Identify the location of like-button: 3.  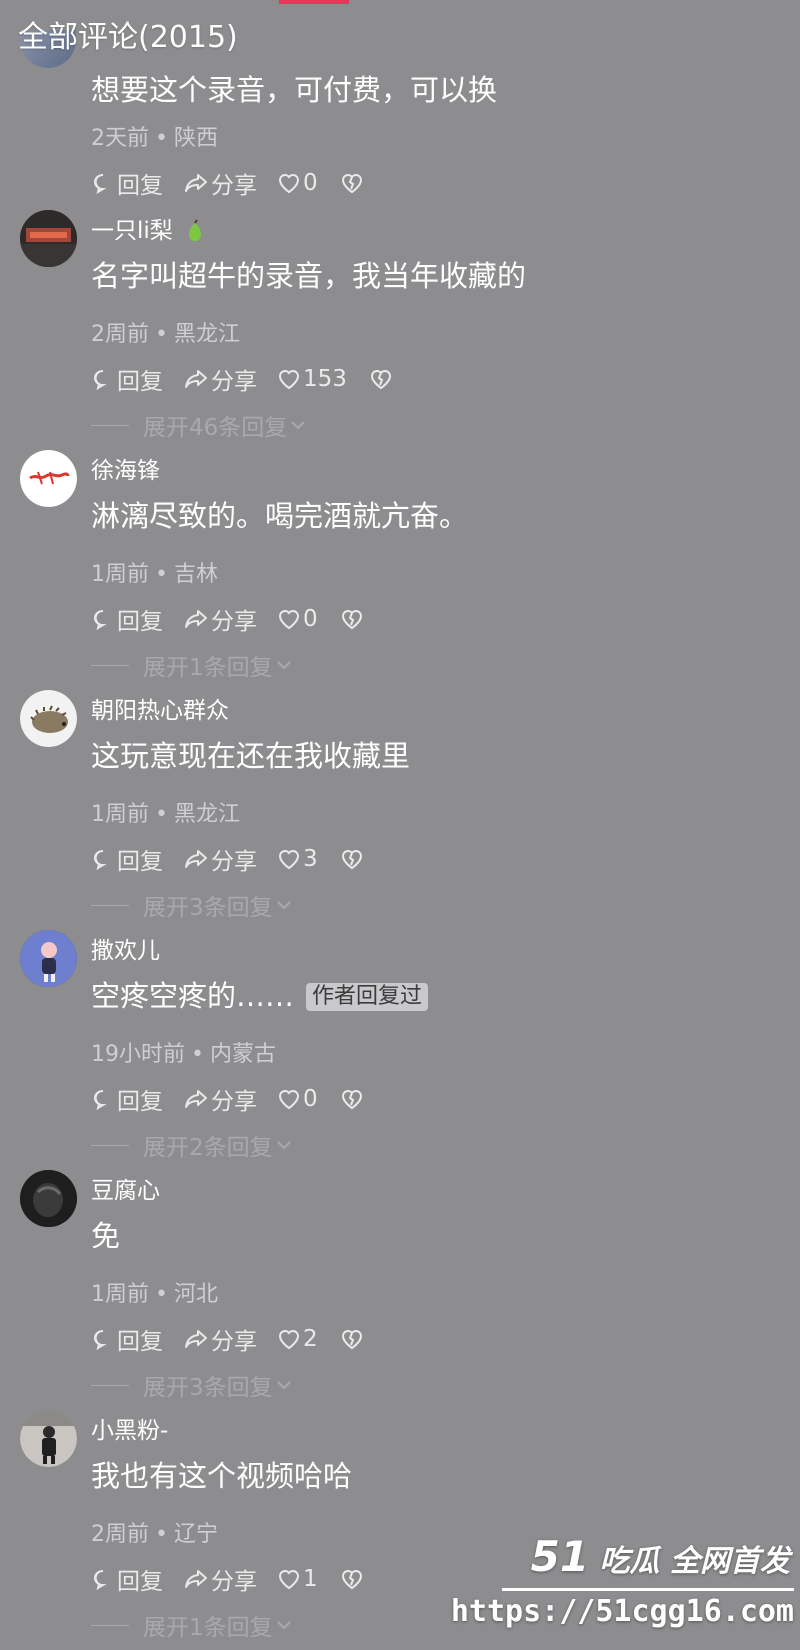
(297, 859).